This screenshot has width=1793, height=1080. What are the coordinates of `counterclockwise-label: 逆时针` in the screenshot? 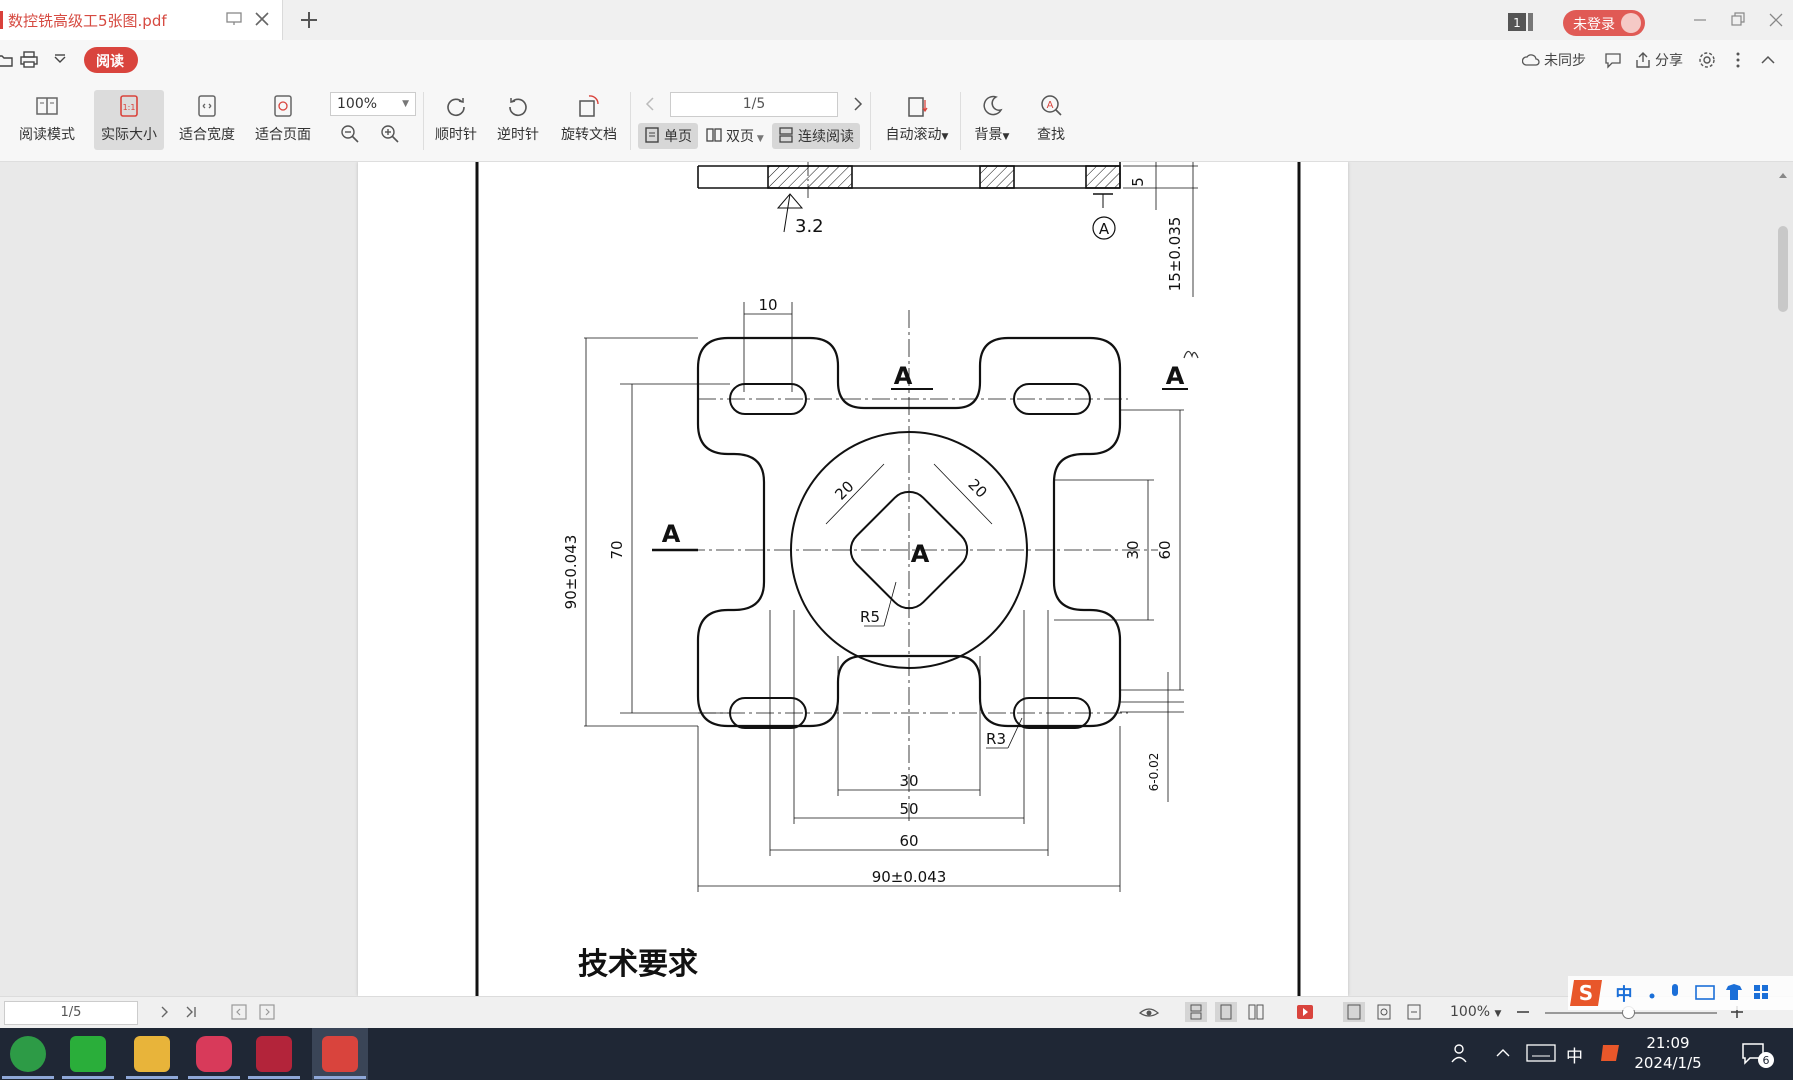 It's located at (518, 135).